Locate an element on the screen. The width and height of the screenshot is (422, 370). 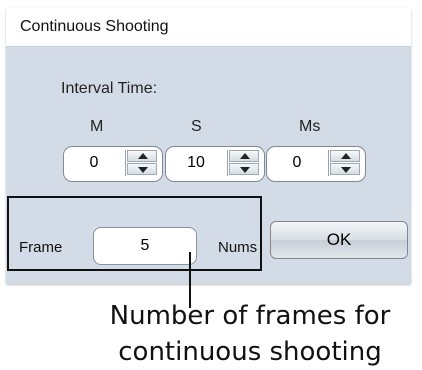
milliseconds-spinner: 0 is located at coordinates (316, 164).